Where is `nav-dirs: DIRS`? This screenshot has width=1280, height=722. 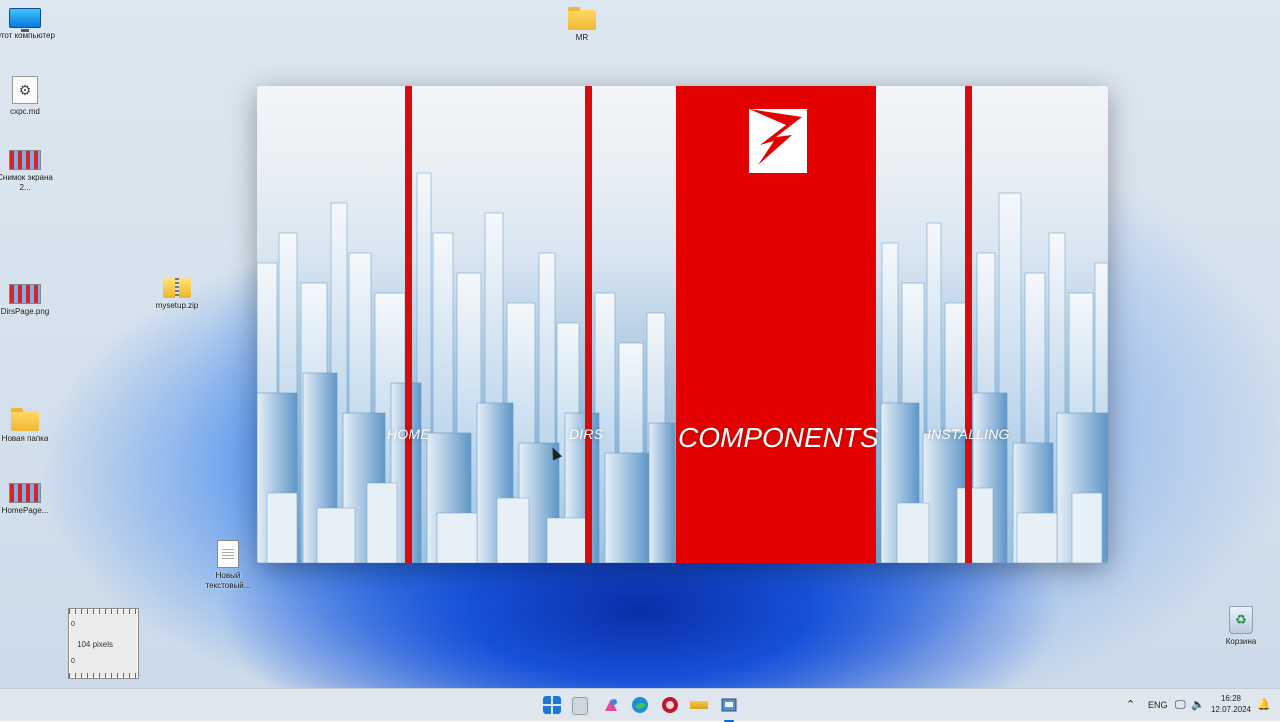
nav-dirs: DIRS is located at coordinates (586, 434).